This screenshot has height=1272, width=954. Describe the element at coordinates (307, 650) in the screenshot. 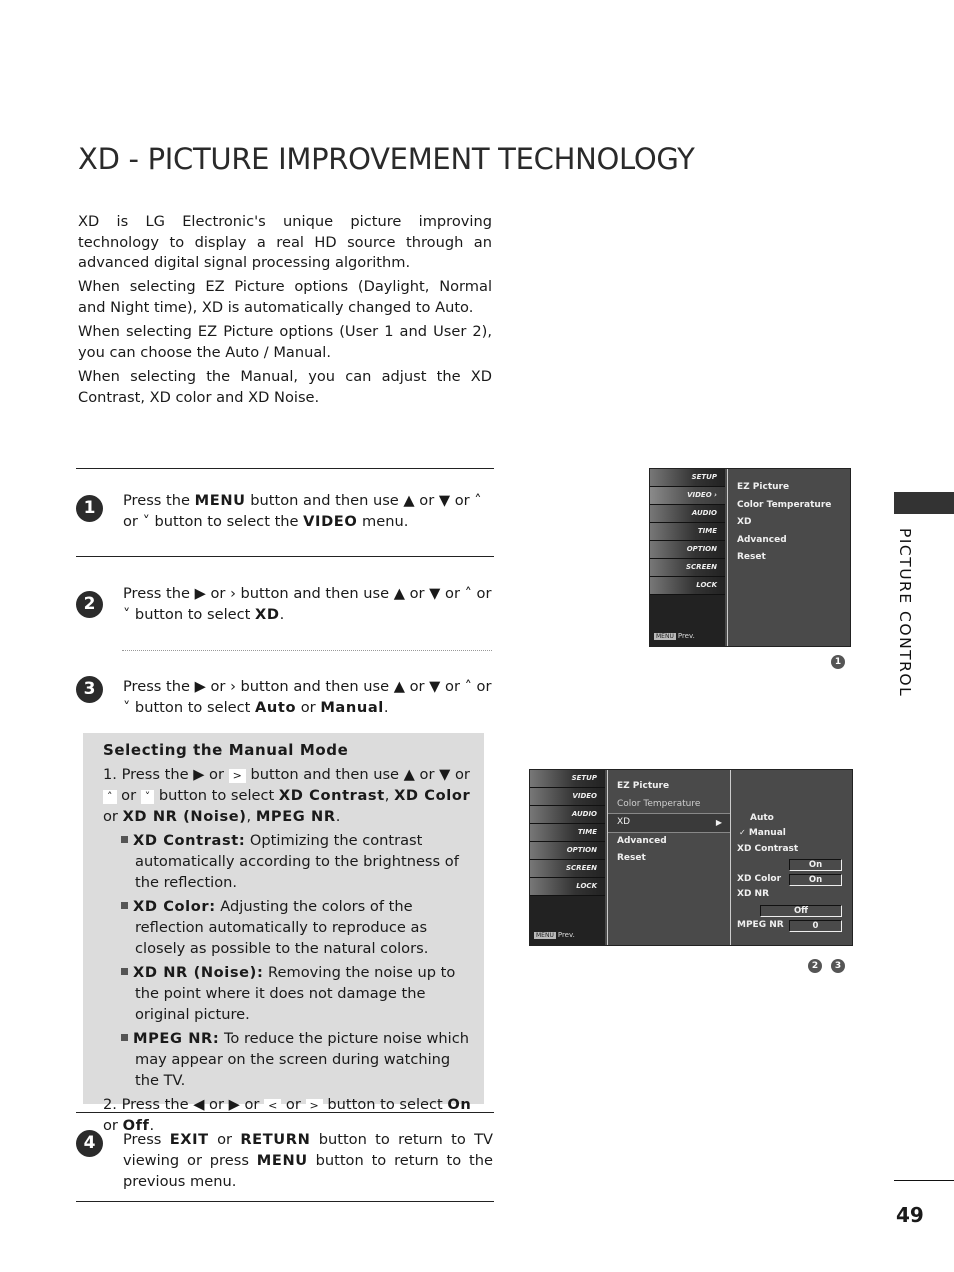

I see `dotted-divider` at that location.